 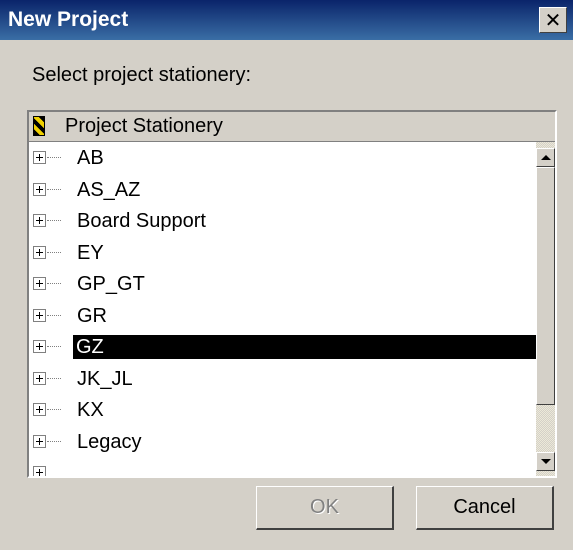 What do you see at coordinates (92, 316) in the screenshot?
I see `tree-item-label: GR` at bounding box center [92, 316].